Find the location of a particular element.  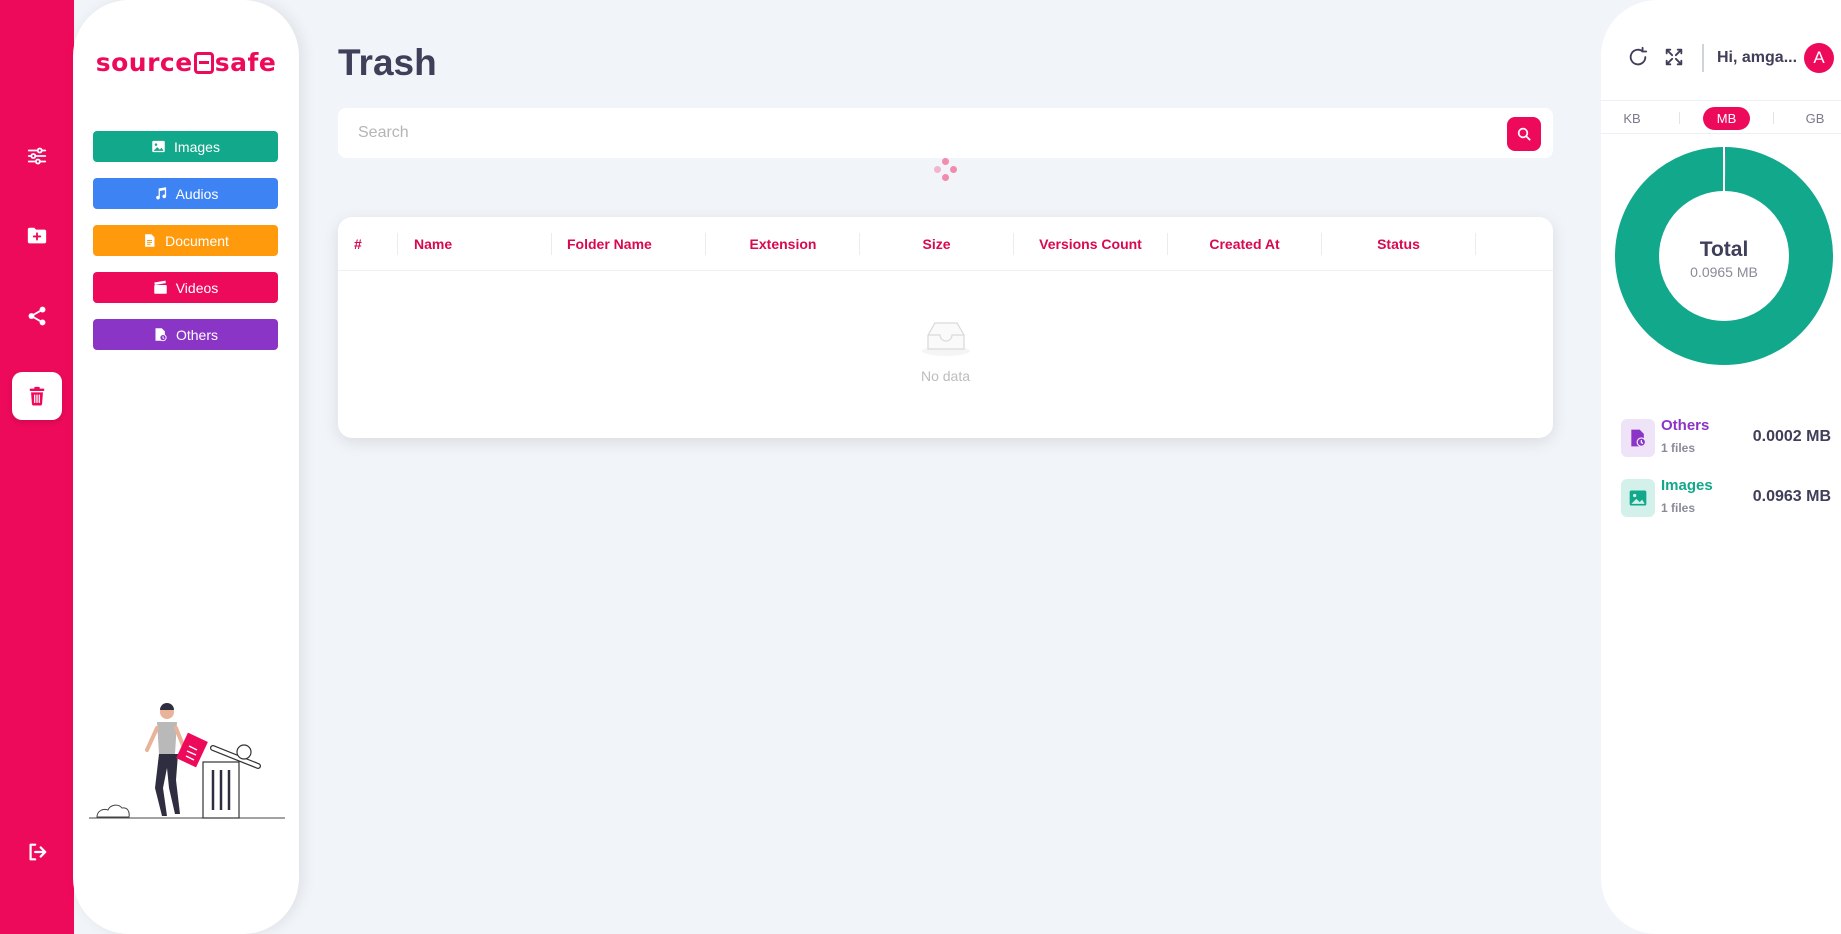

logout-icon is located at coordinates (38, 852).